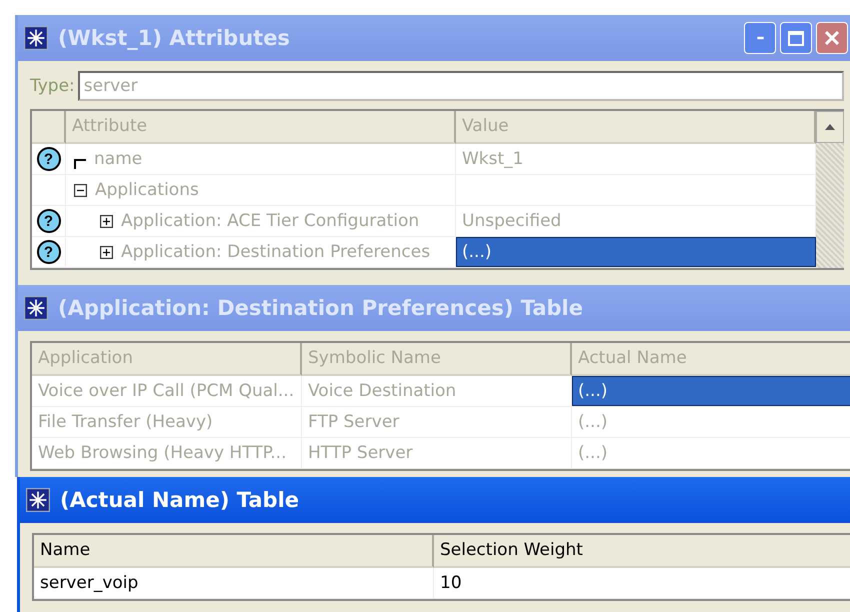 The width and height of the screenshot is (850, 612). What do you see at coordinates (642, 551) in the screenshot?
I see `column-header: Selection Weight` at bounding box center [642, 551].